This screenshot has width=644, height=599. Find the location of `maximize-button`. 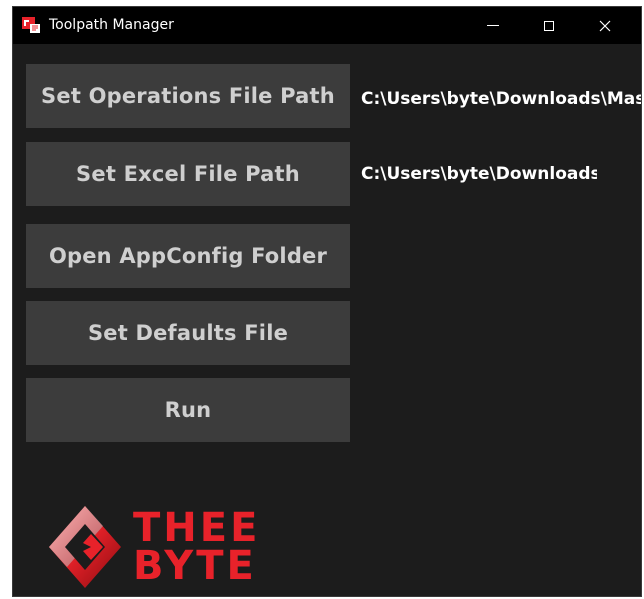

maximize-button is located at coordinates (549, 25).